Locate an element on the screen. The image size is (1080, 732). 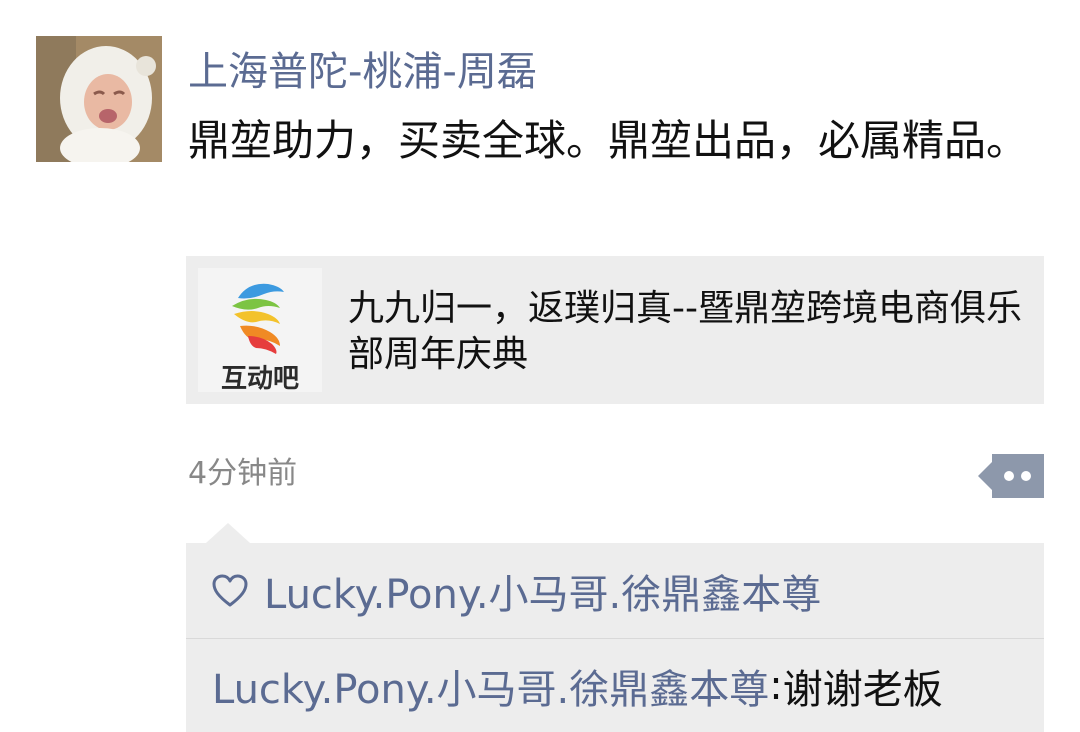
liker-name: Lucky.Pony.小马哥.徐鼎鑫本尊 is located at coordinates (542, 591).